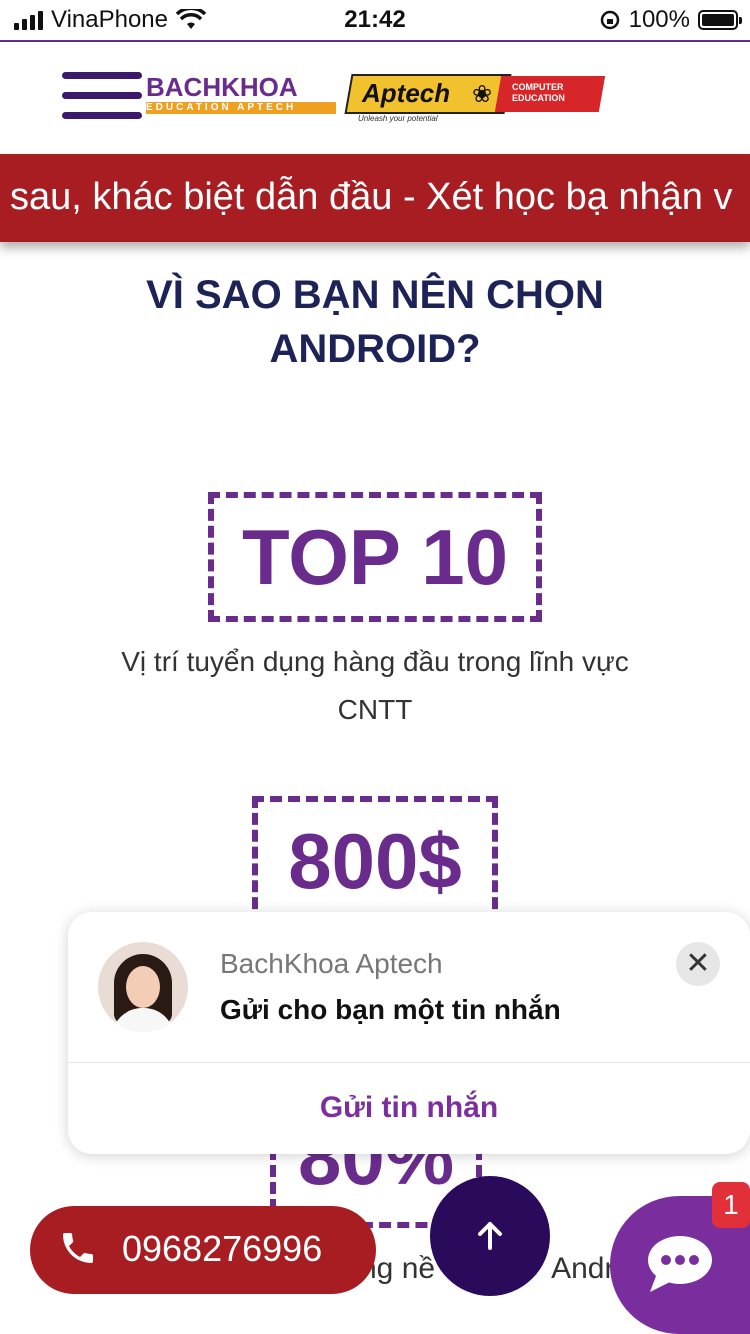 The width and height of the screenshot is (750, 1334). Describe the element at coordinates (698, 964) in the screenshot. I see `close-icon: ✕` at that location.